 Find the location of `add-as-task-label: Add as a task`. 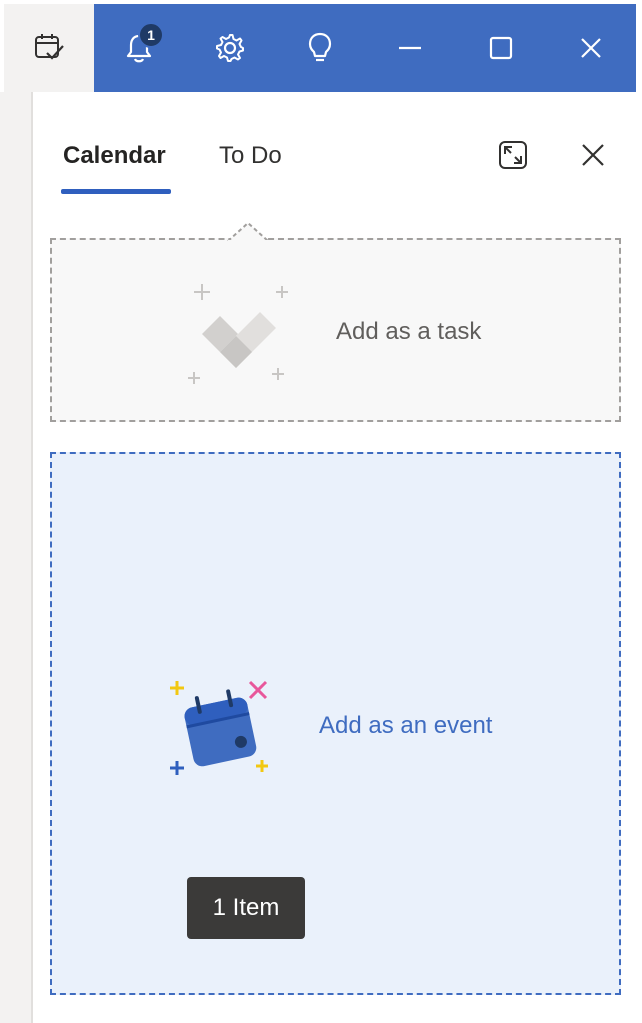

add-as-task-label: Add as a task is located at coordinates (409, 331).